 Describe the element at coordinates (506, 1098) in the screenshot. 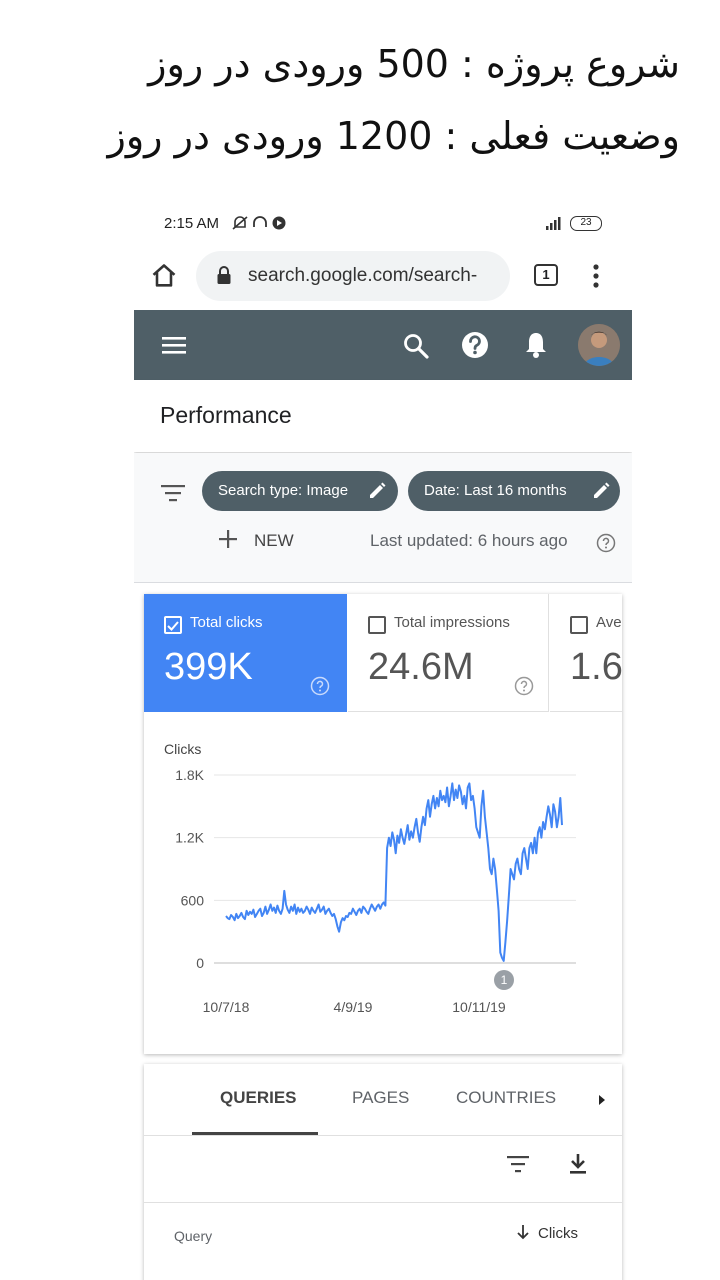

I see `tab-countries: COUNTRIES` at that location.